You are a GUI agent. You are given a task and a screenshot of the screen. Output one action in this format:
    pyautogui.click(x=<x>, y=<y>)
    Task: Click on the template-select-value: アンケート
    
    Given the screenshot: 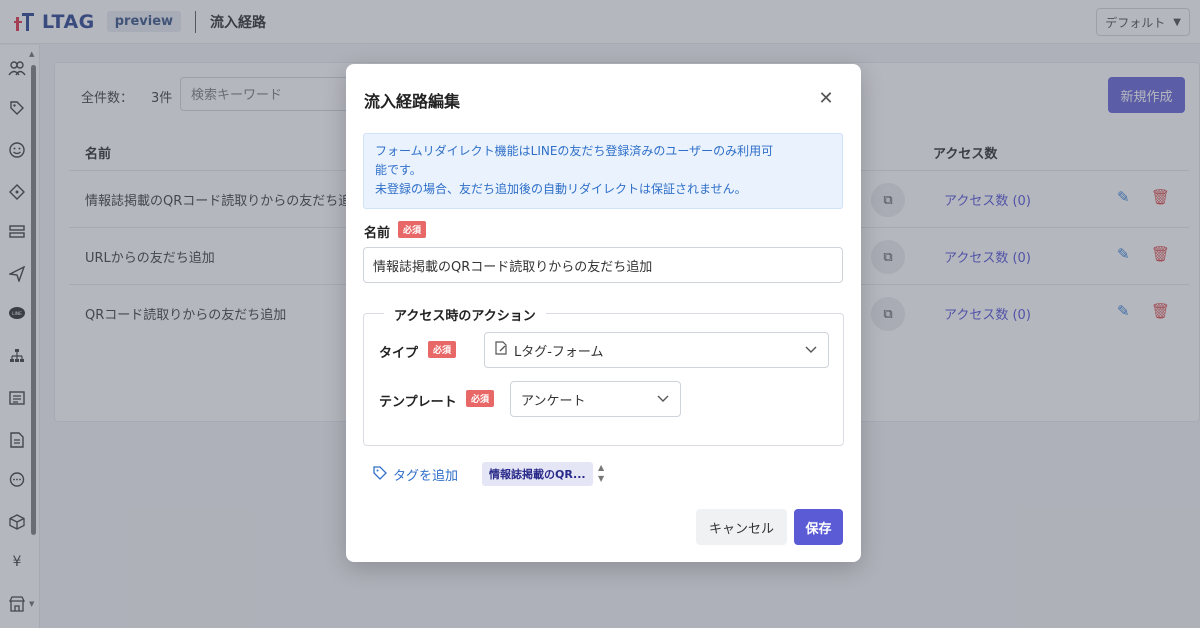 What is the action you would take?
    pyautogui.click(x=553, y=401)
    